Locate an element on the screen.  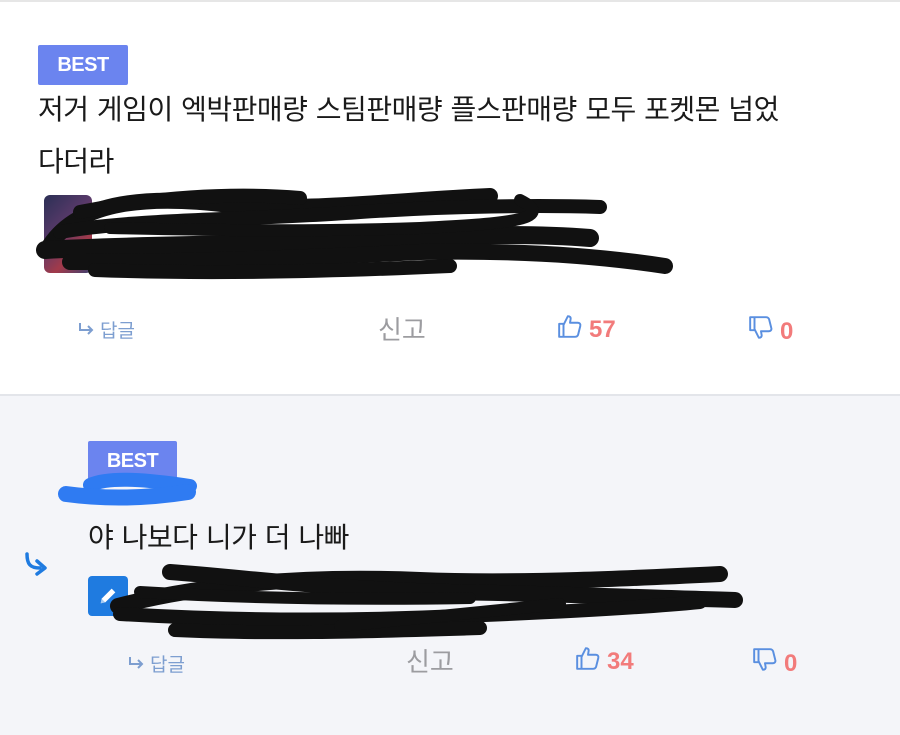
comment-text-line: 저거 게임이 엑박판매량 스팀판매량 플스판매량 모두 포켓몬 넘었 is located at coordinates (408, 109).